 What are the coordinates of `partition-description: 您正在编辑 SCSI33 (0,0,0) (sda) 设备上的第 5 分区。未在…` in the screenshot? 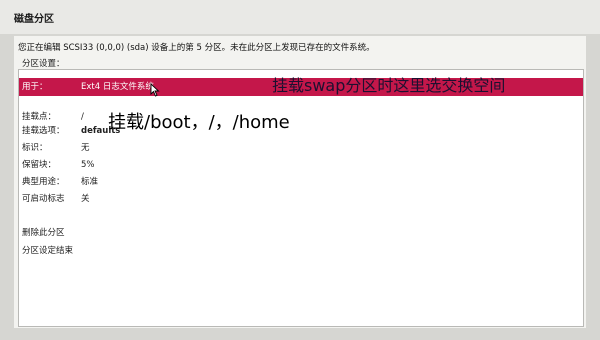 It's located at (196, 48).